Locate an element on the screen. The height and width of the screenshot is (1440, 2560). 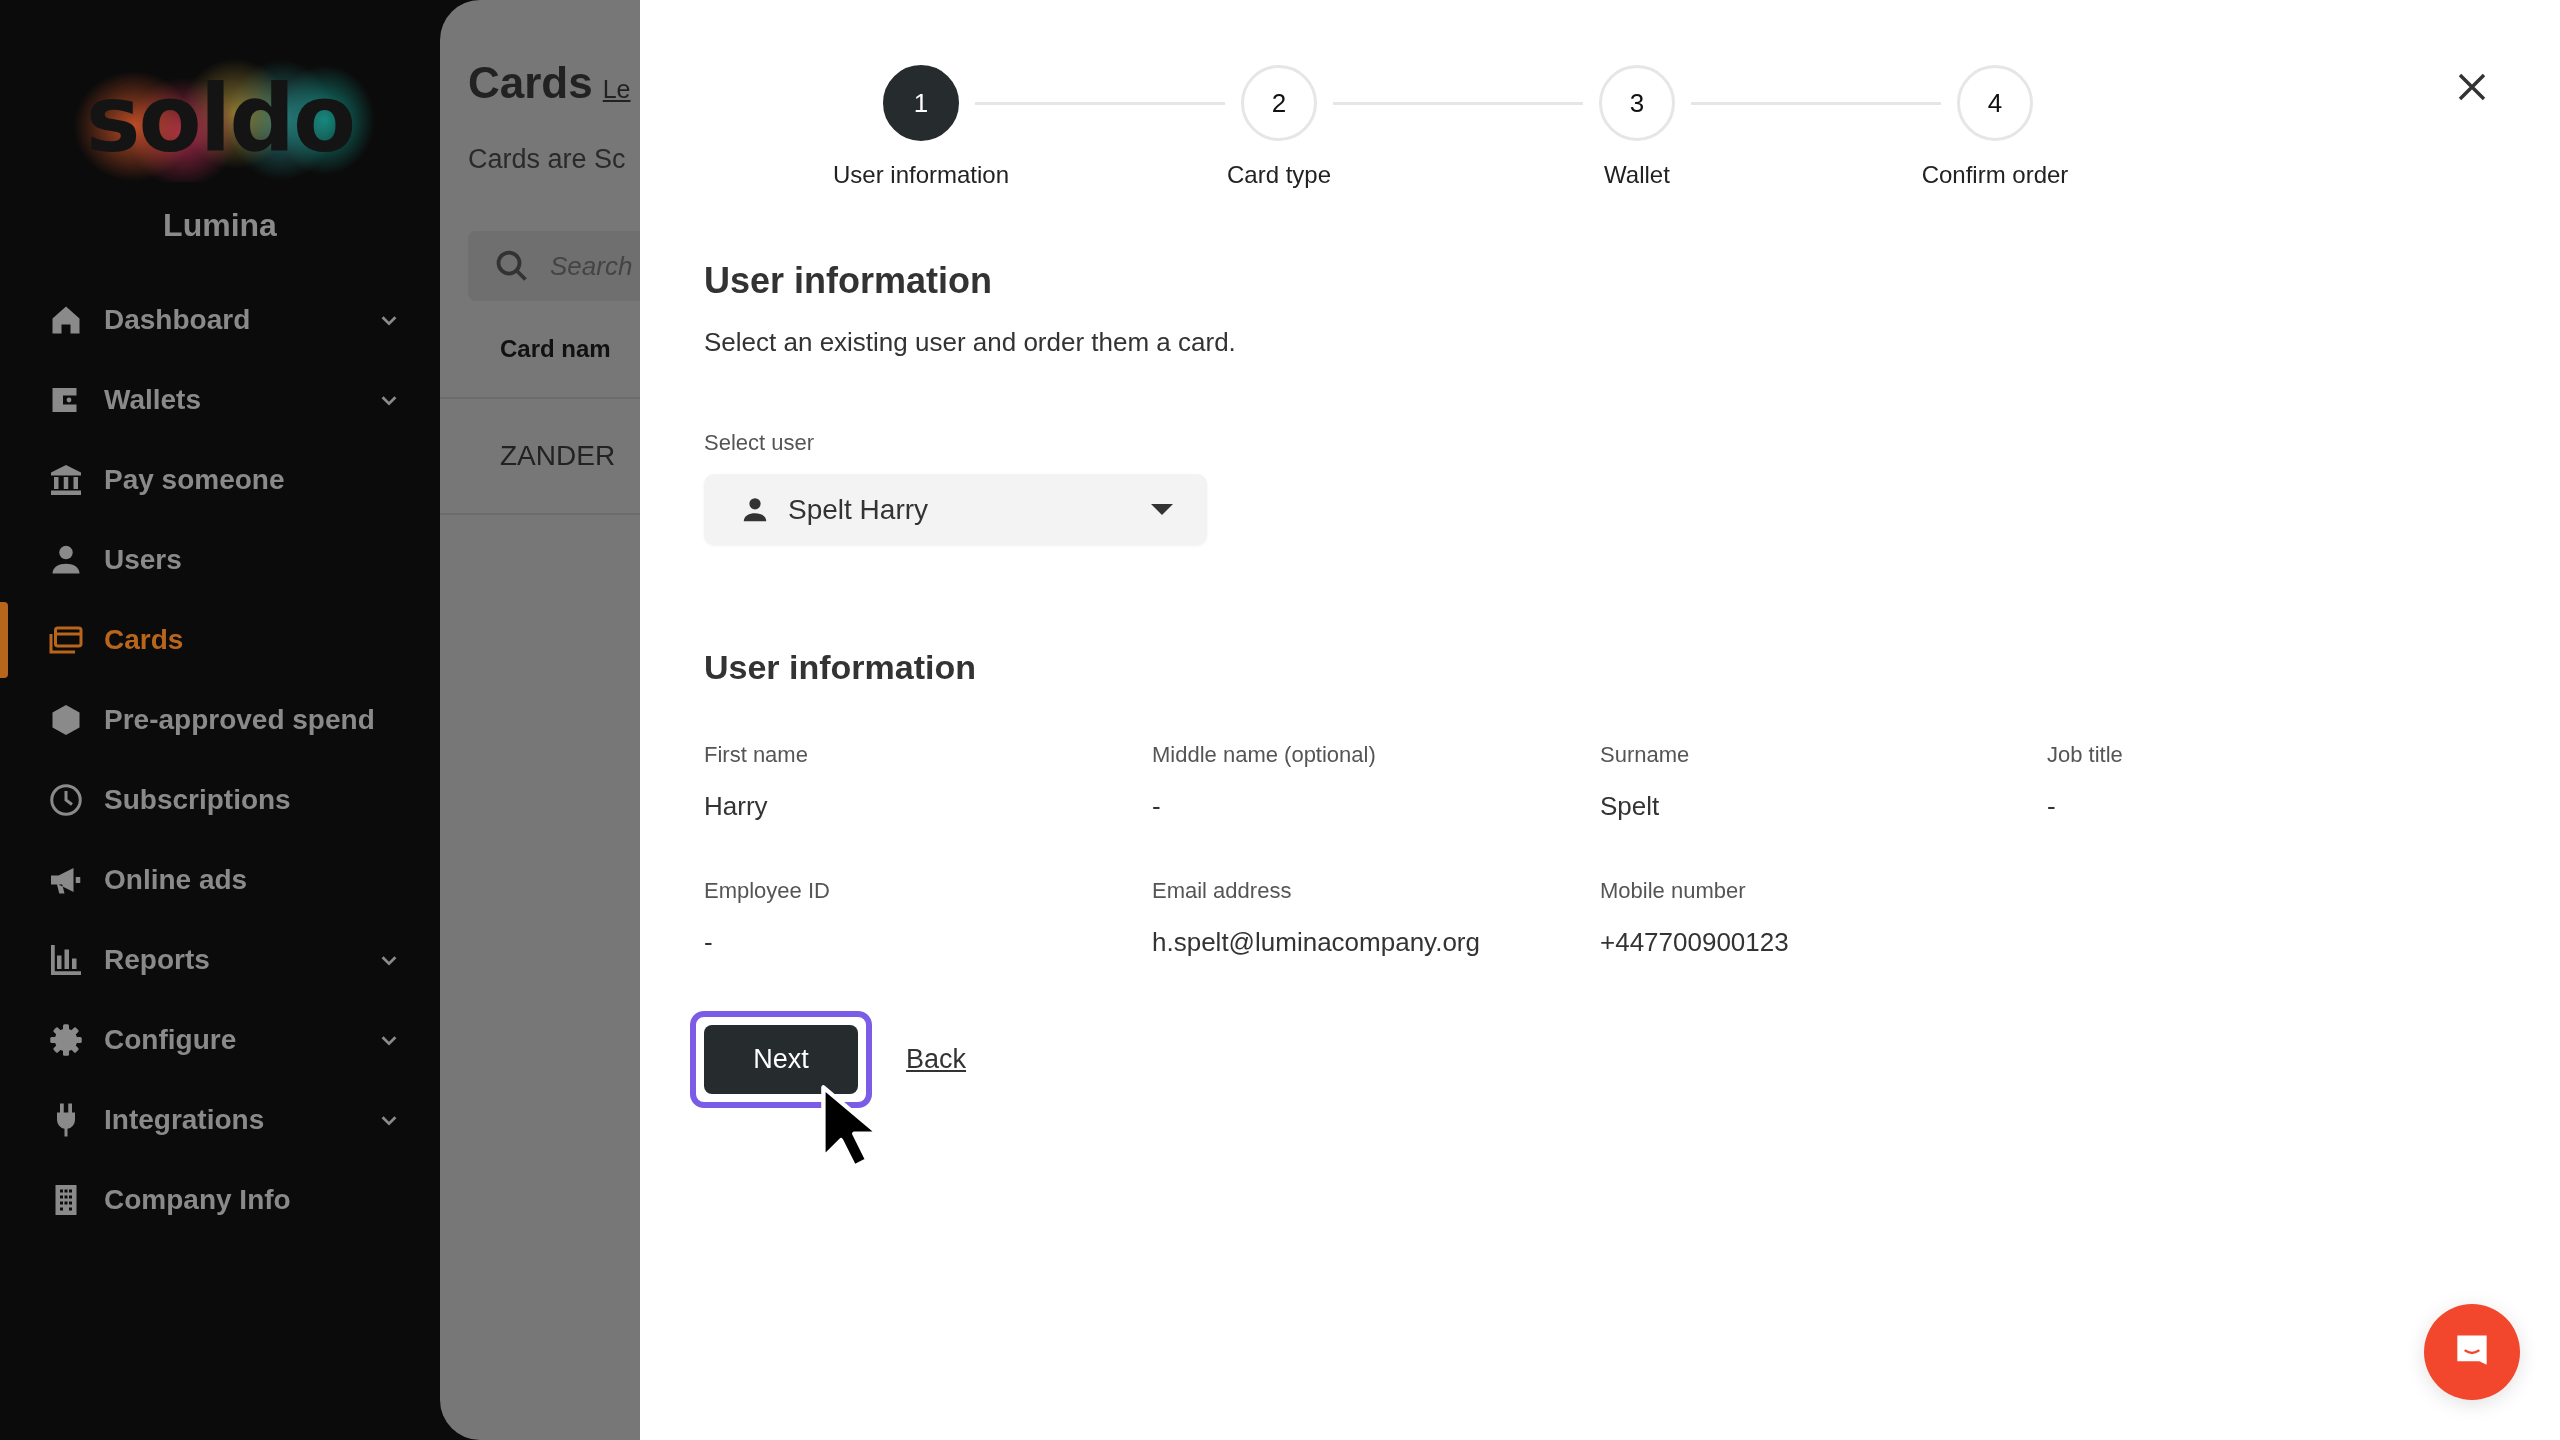
nav-item: Pre-approved spend is located at coordinates (220, 720).